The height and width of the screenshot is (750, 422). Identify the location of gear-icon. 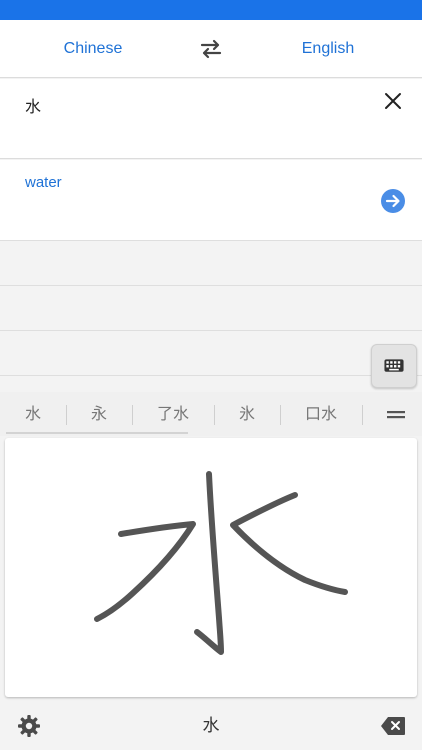
(29, 726).